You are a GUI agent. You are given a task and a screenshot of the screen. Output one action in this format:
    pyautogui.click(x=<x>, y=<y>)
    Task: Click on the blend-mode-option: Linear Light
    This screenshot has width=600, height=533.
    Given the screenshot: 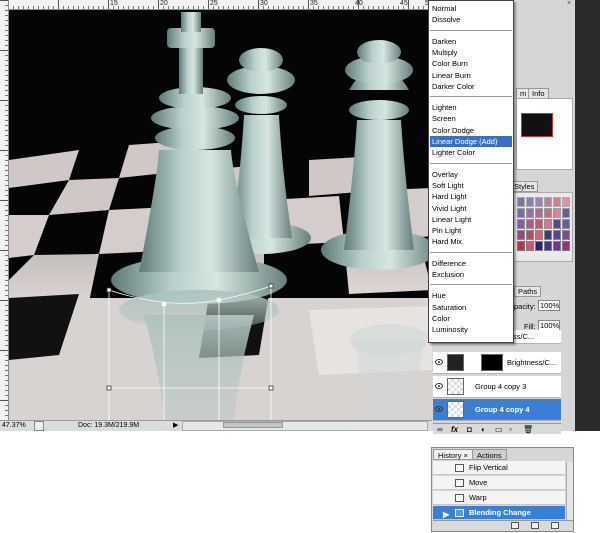 What is the action you would take?
    pyautogui.click(x=471, y=219)
    